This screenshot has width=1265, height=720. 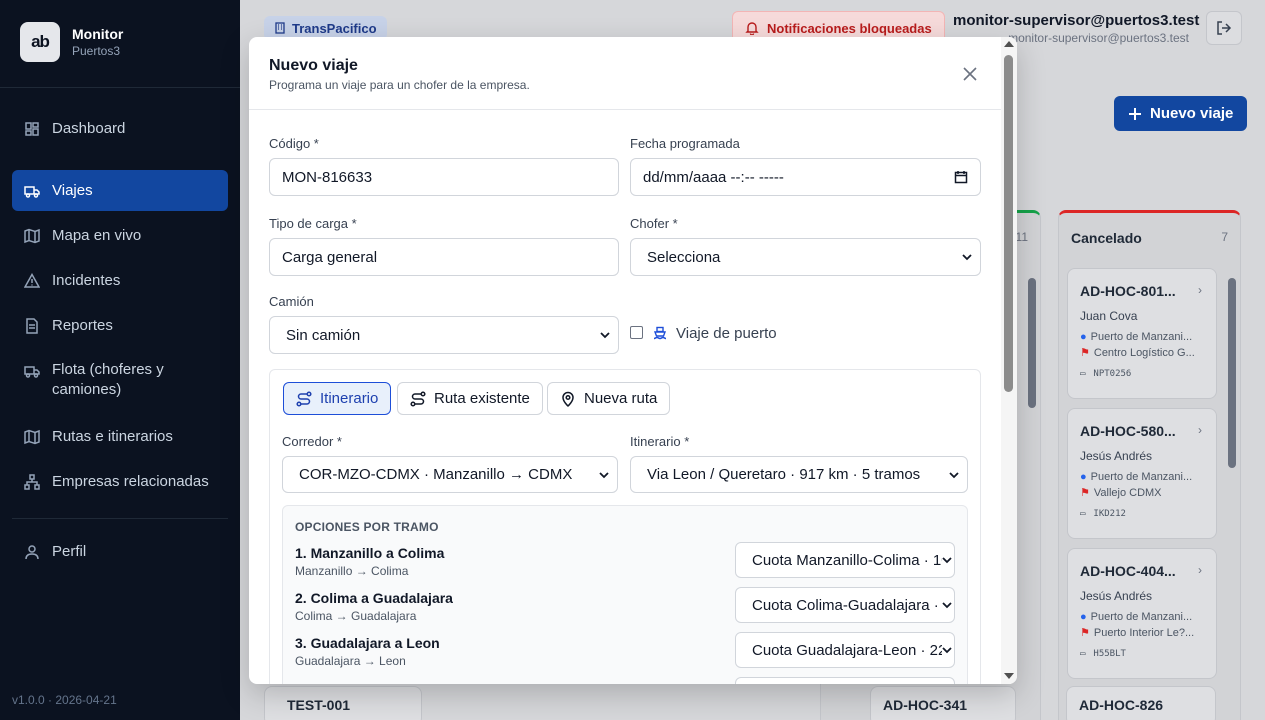 What do you see at coordinates (1098, 38) in the screenshot?
I see `user-email: monitor-supervisor@puertos3.test` at bounding box center [1098, 38].